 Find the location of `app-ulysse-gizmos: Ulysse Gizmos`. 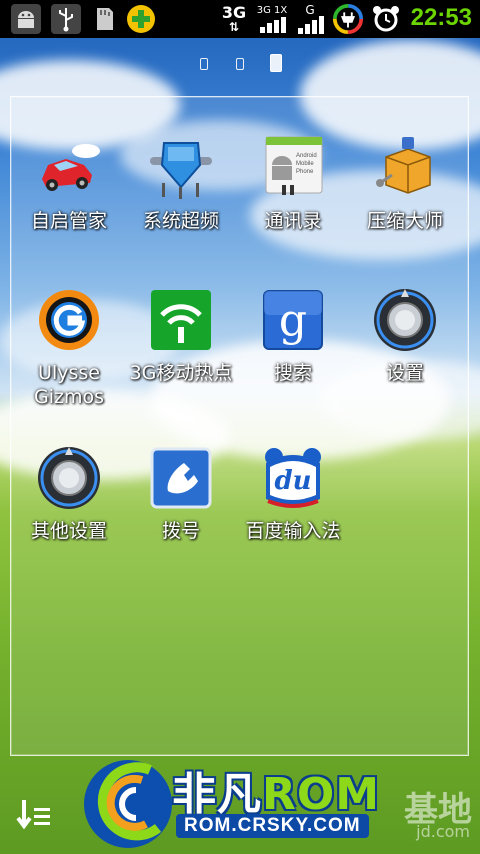

app-ulysse-gizmos: Ulysse Gizmos is located at coordinates (69, 348).